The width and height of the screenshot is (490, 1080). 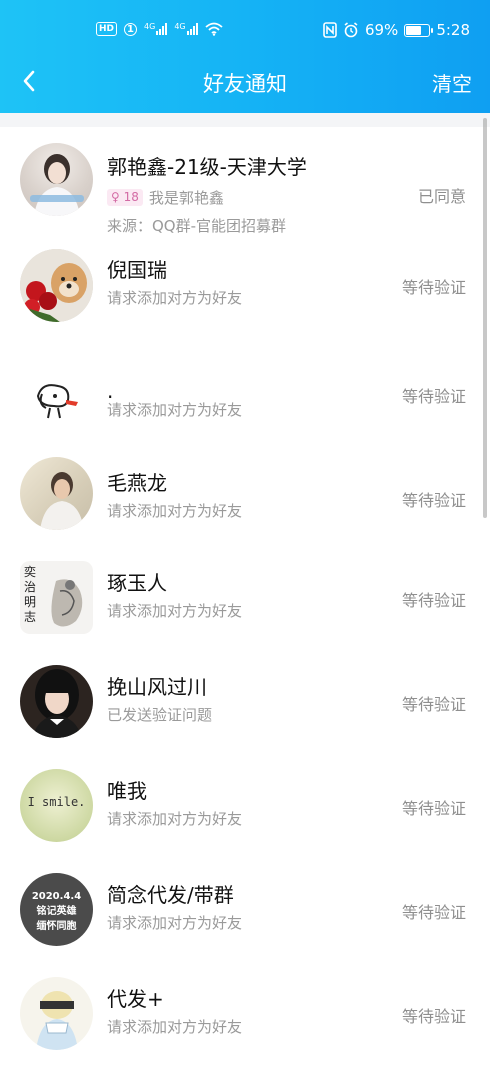 I want to click on clear-button: 清空, so click(x=452, y=82).